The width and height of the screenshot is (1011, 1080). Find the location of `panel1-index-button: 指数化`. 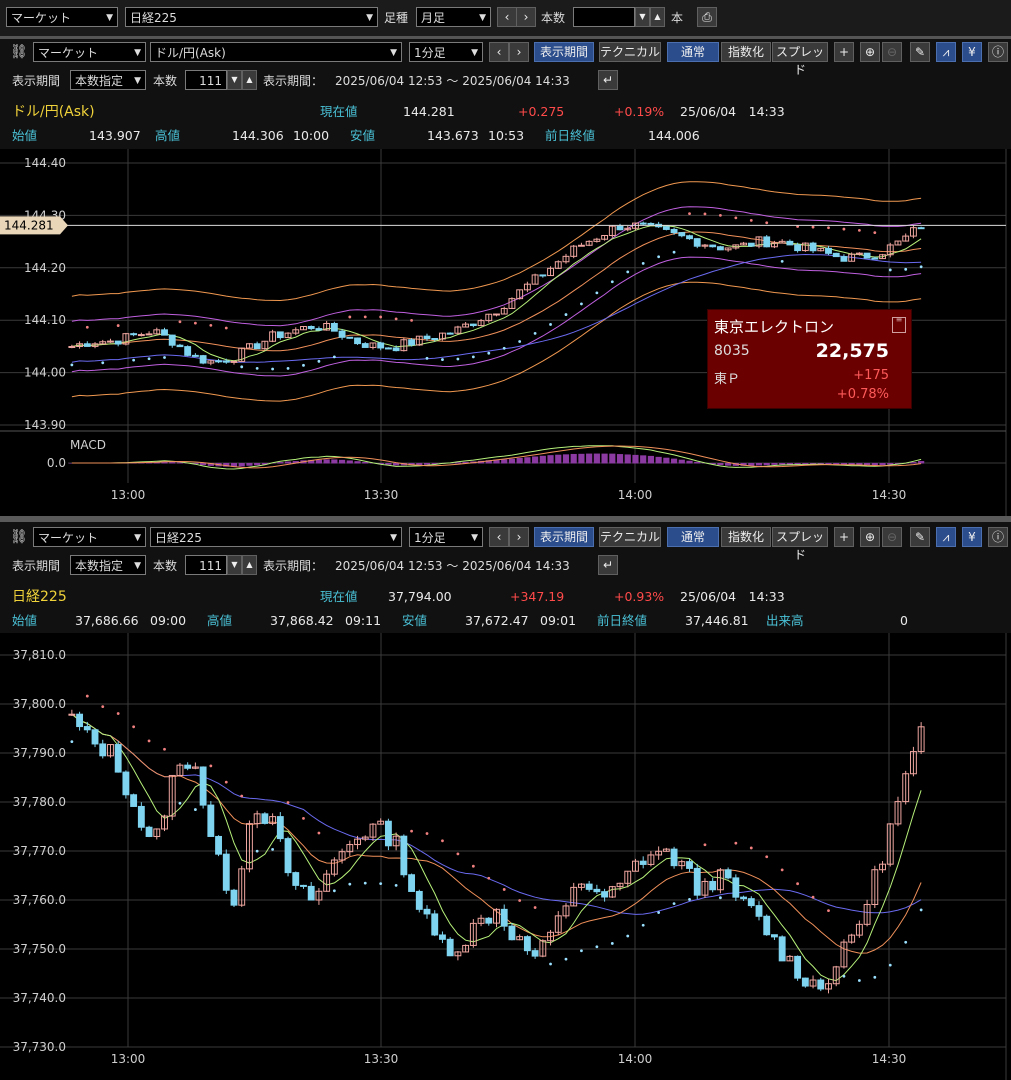

panel1-index-button: 指数化 is located at coordinates (746, 52).